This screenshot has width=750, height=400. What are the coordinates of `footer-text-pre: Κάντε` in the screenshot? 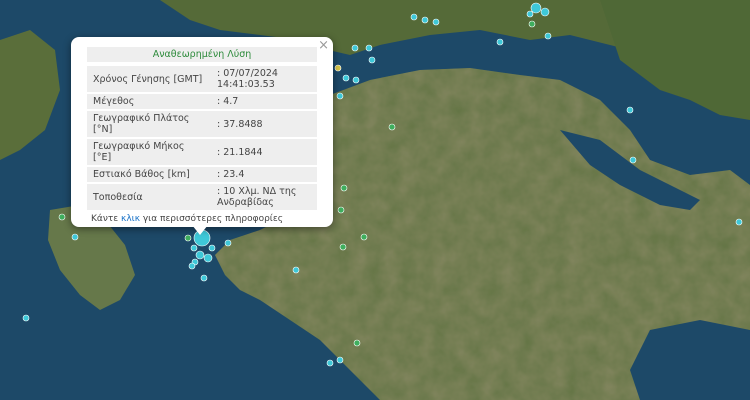 It's located at (106, 219).